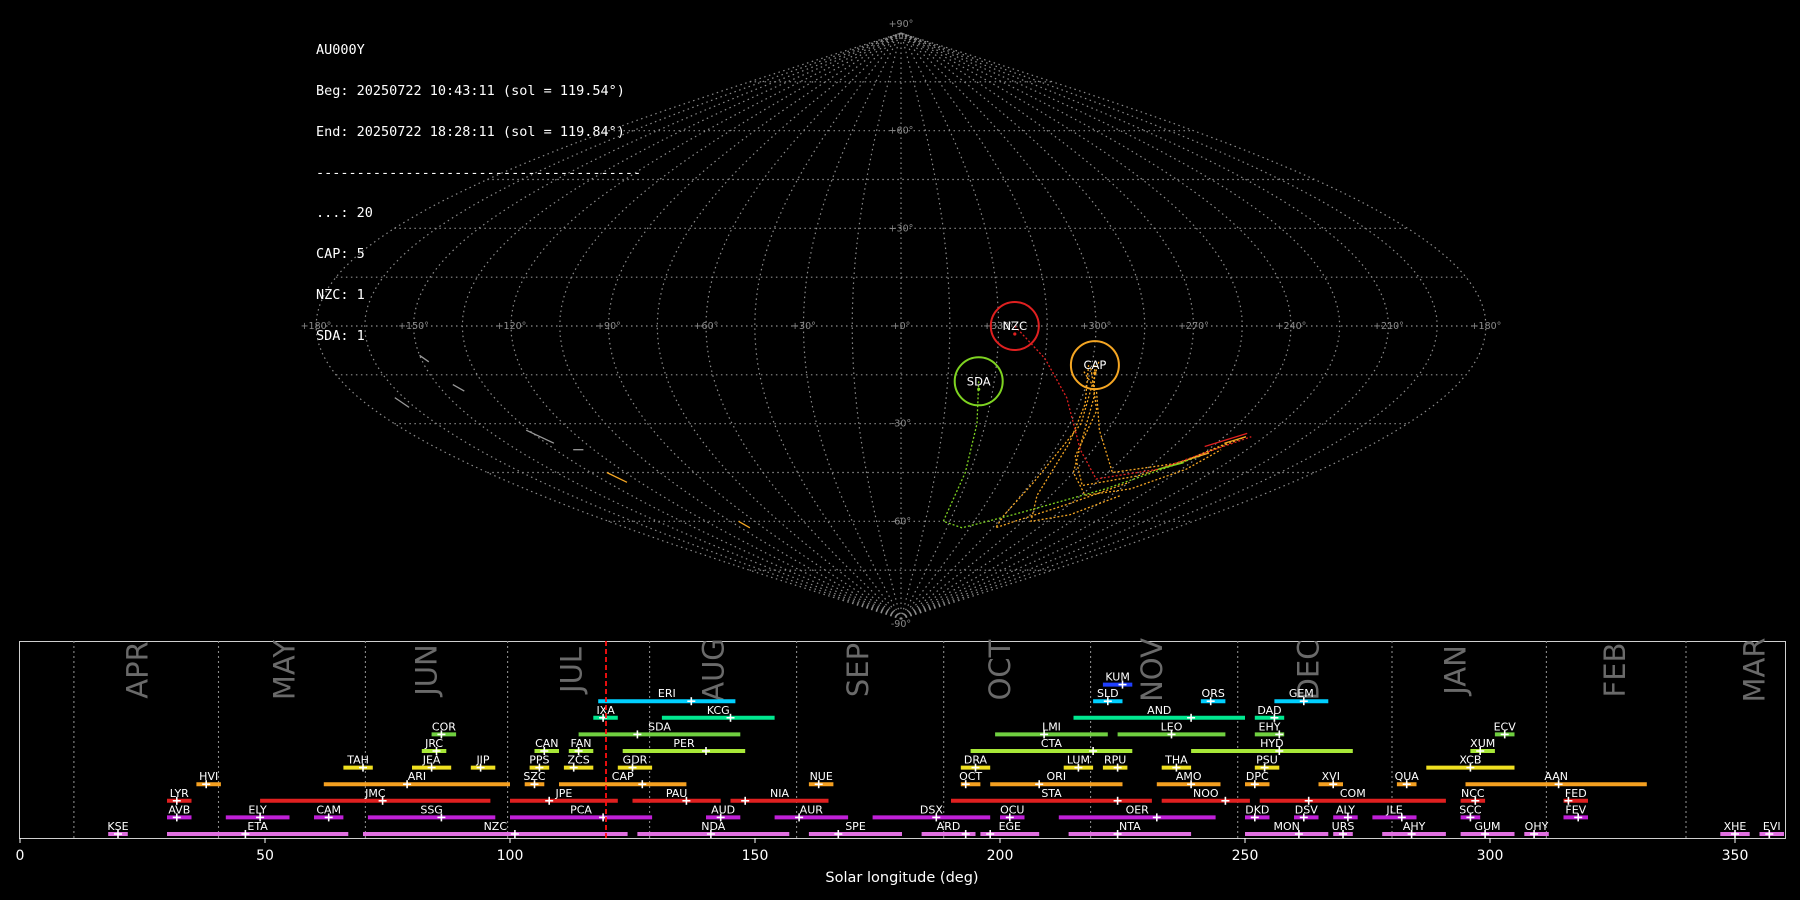 This screenshot has height=900, width=1800. Describe the element at coordinates (623, 776) in the screenshot. I see `shower-code: CAP` at that location.